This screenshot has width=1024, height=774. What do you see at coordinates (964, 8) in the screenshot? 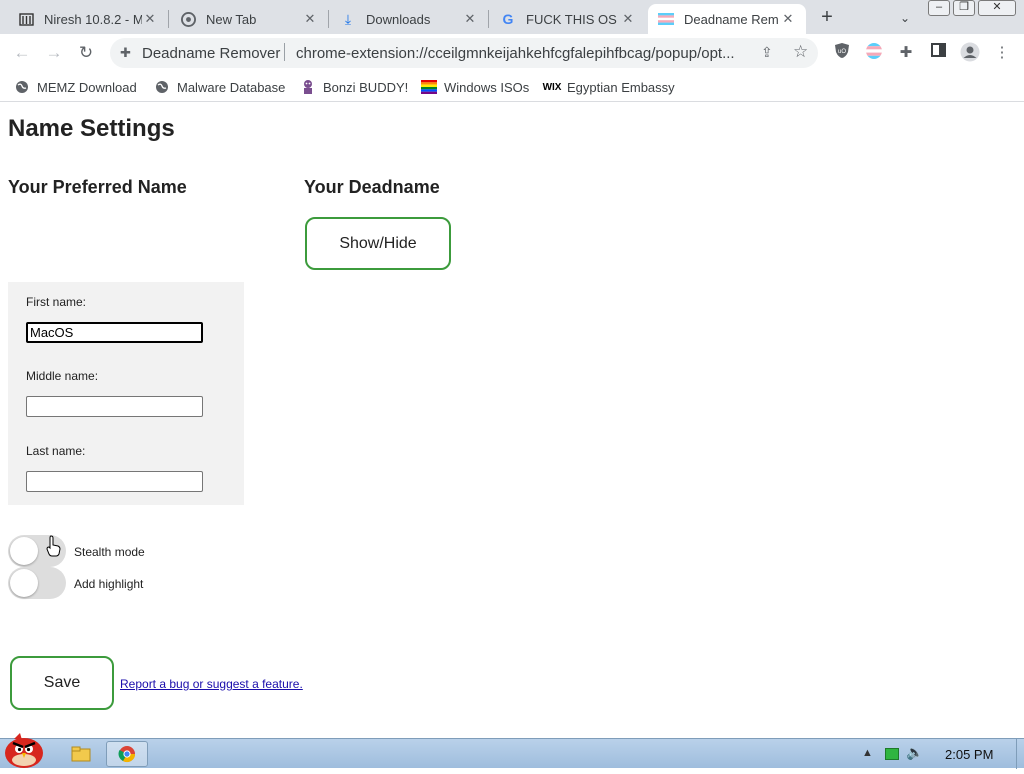
I see `restore-button: ❐` at bounding box center [964, 8].